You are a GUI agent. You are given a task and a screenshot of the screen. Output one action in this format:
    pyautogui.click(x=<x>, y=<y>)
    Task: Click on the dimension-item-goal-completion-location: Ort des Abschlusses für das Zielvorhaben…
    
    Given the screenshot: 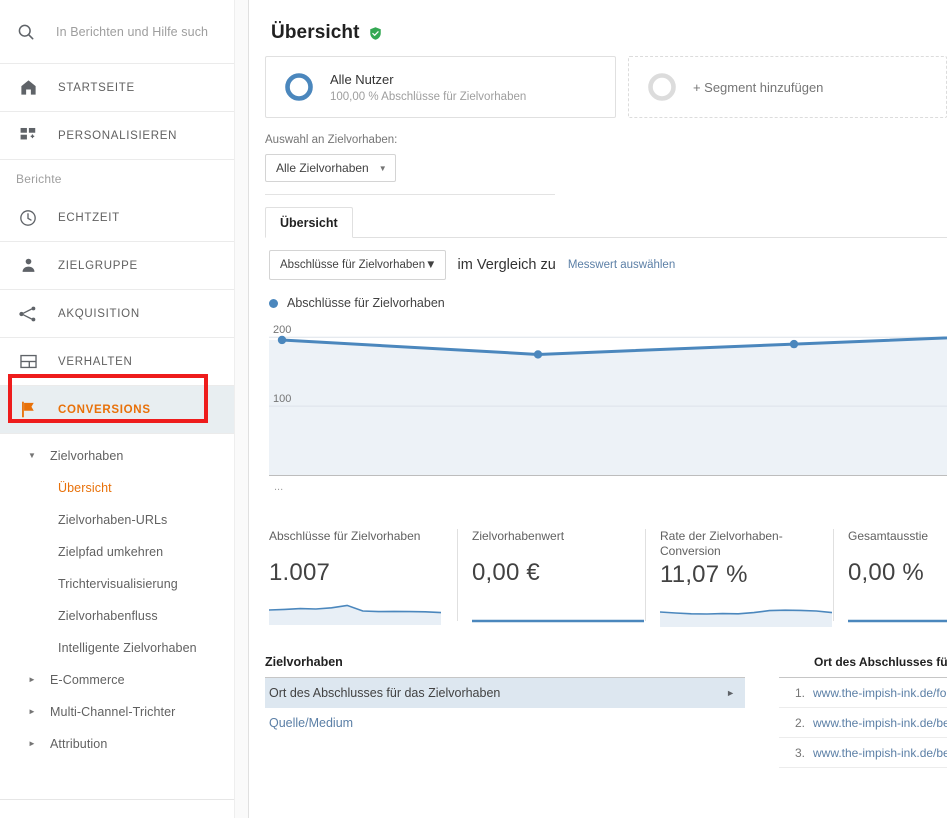 What is the action you would take?
    pyautogui.click(x=505, y=693)
    